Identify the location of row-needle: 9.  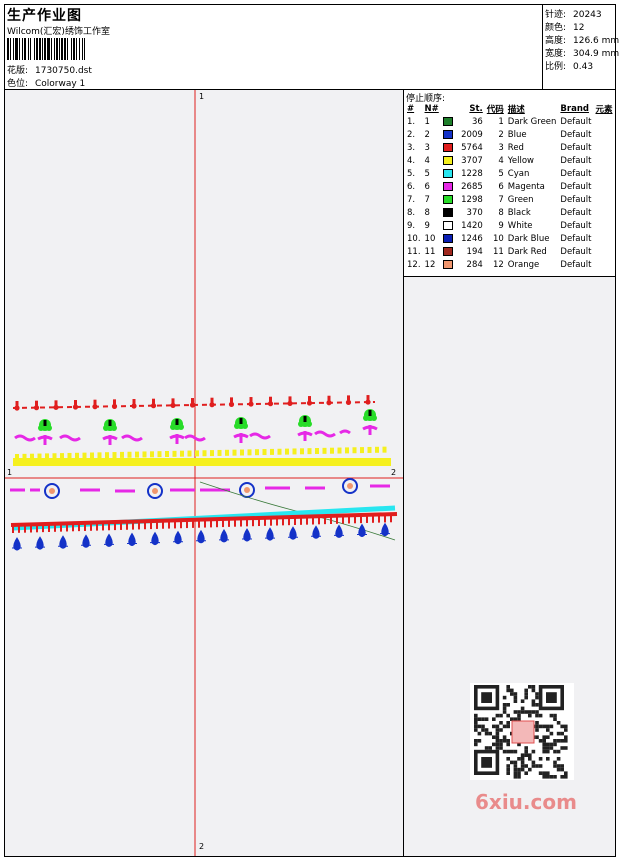
(427, 225).